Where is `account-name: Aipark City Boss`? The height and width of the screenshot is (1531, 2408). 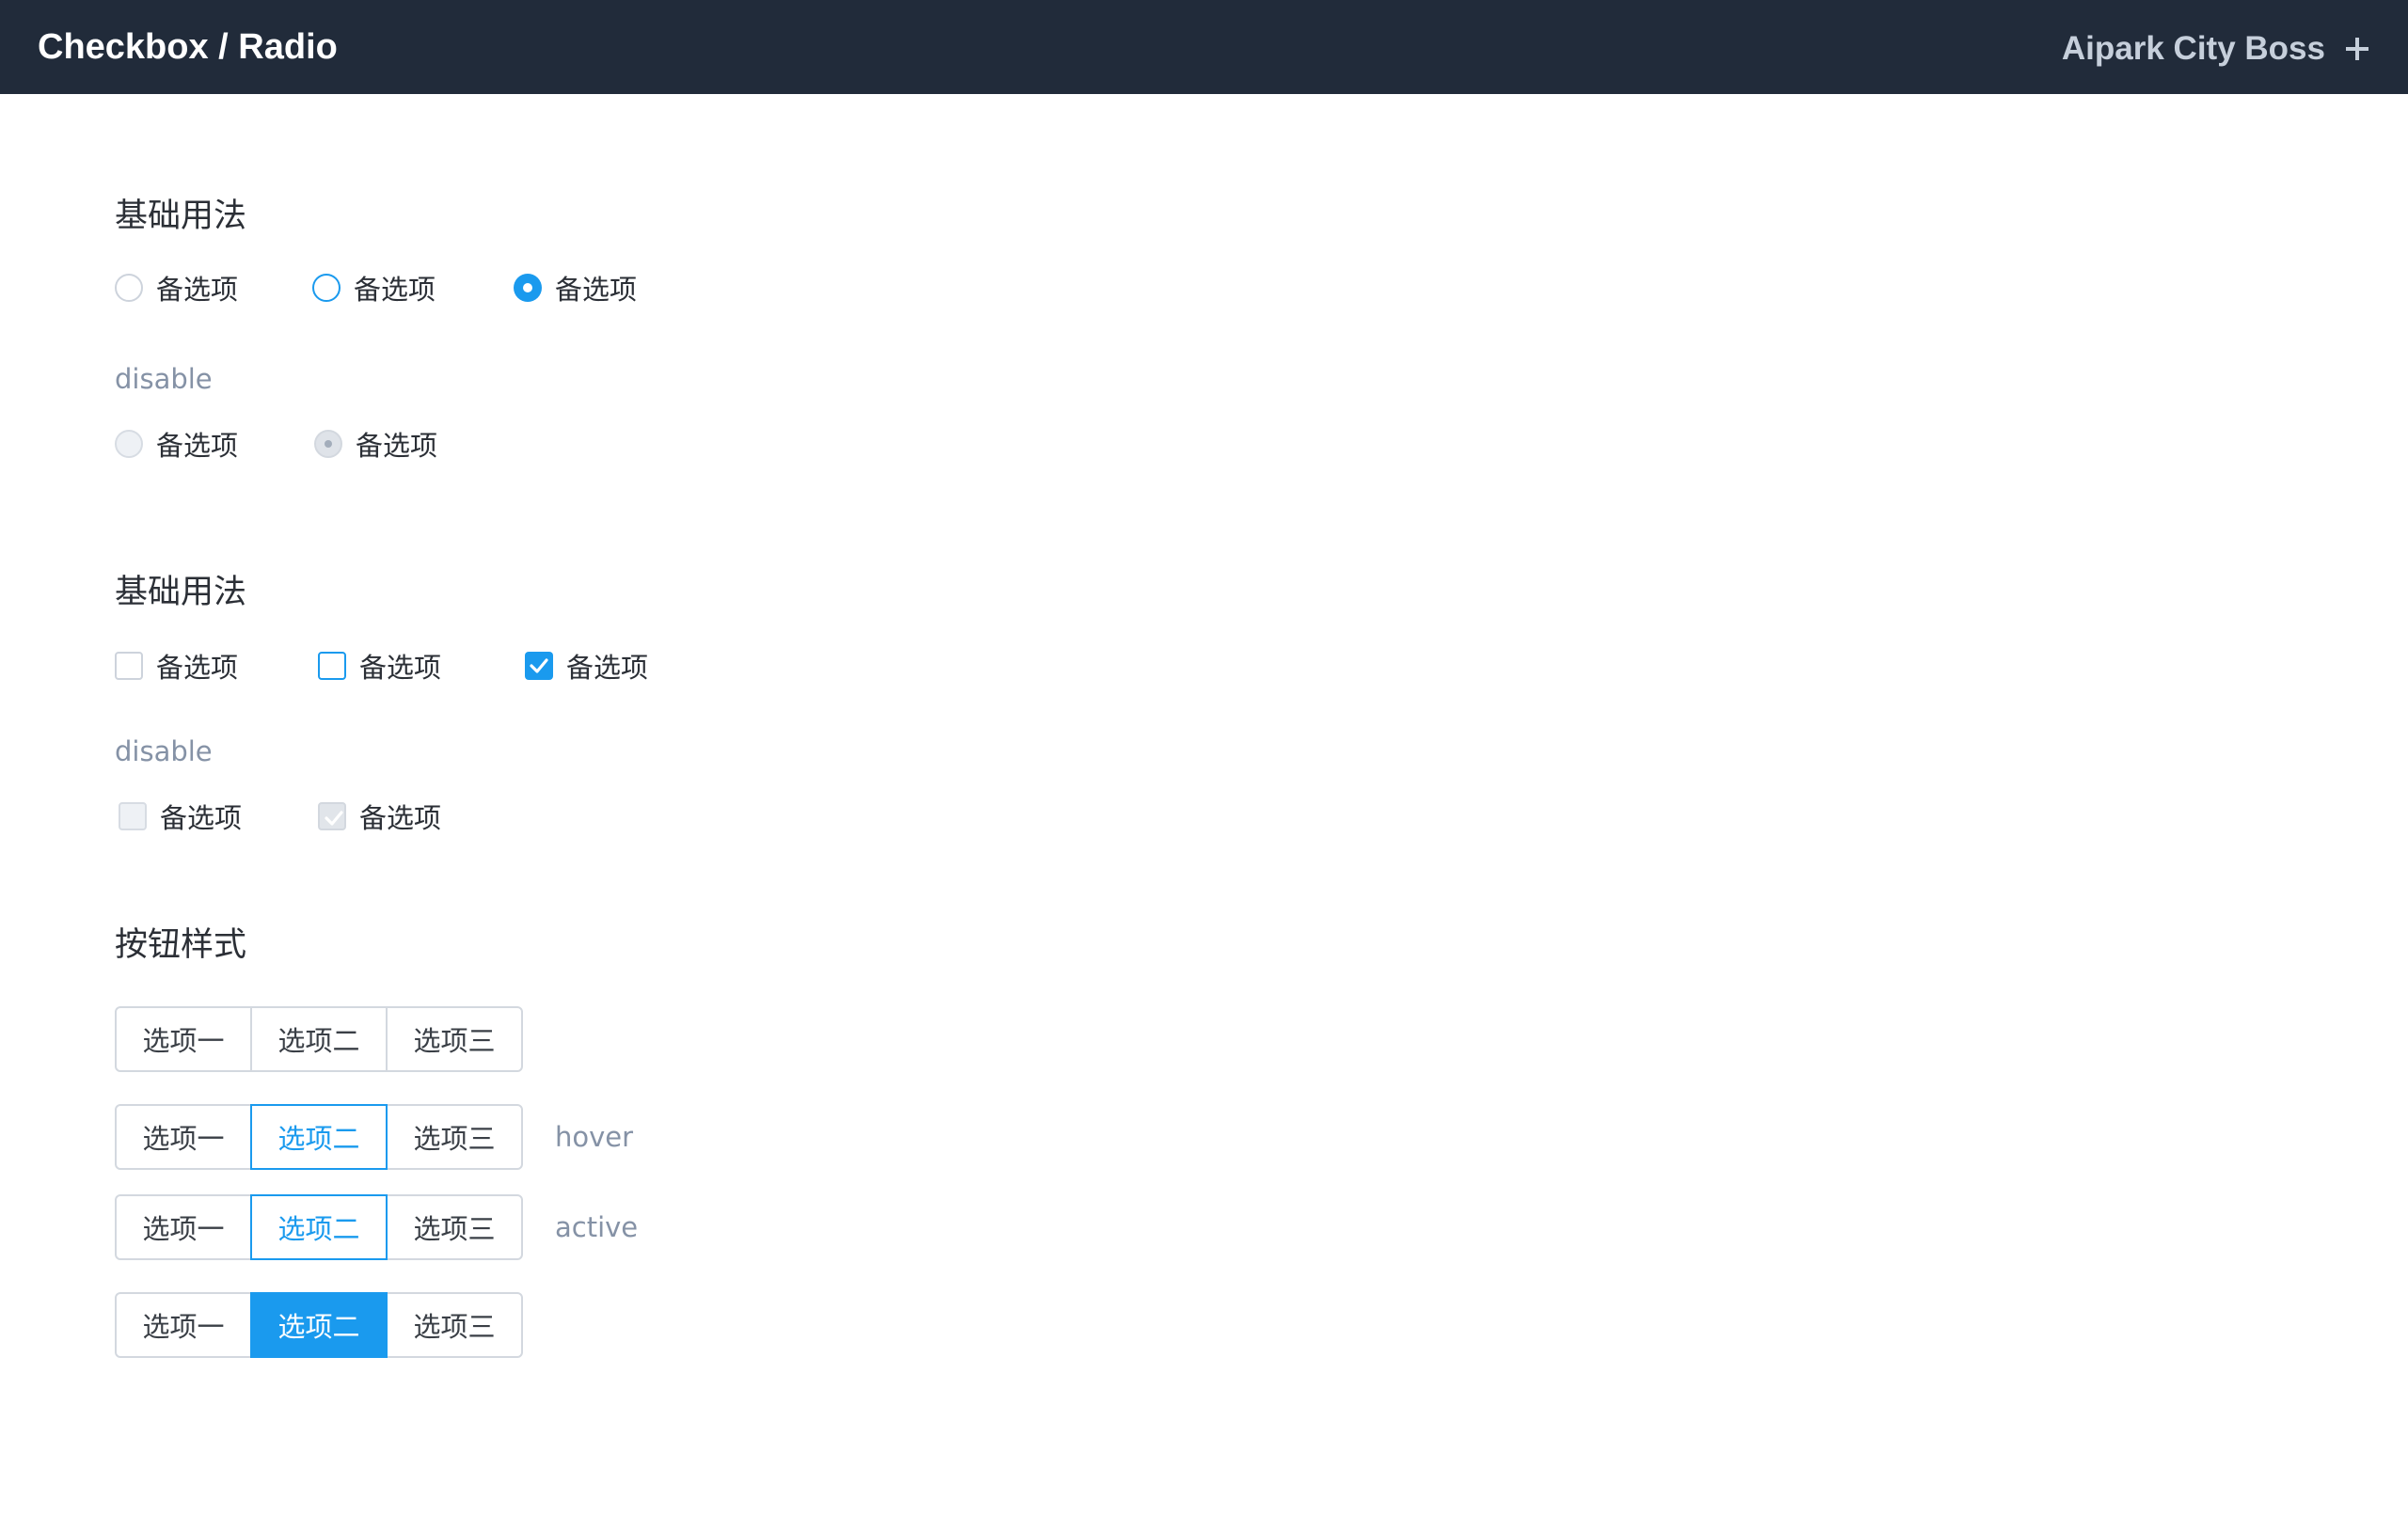 account-name: Aipark City Boss is located at coordinates (2193, 49).